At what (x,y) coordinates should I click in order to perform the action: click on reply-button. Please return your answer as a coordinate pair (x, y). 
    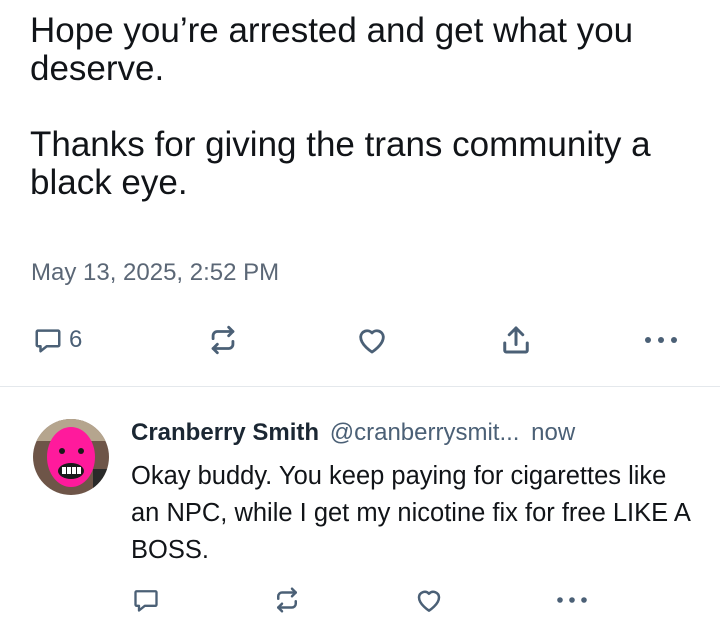
    Looking at the image, I should click on (146, 600).